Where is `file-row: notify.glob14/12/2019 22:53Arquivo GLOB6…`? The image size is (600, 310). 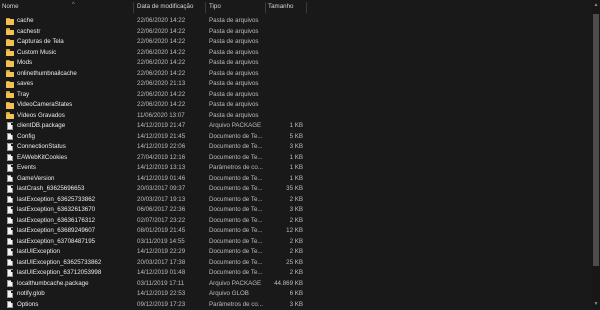
file-row: notify.glob14/12/2019 22:53Arquivo GLOB6… is located at coordinates (295, 294).